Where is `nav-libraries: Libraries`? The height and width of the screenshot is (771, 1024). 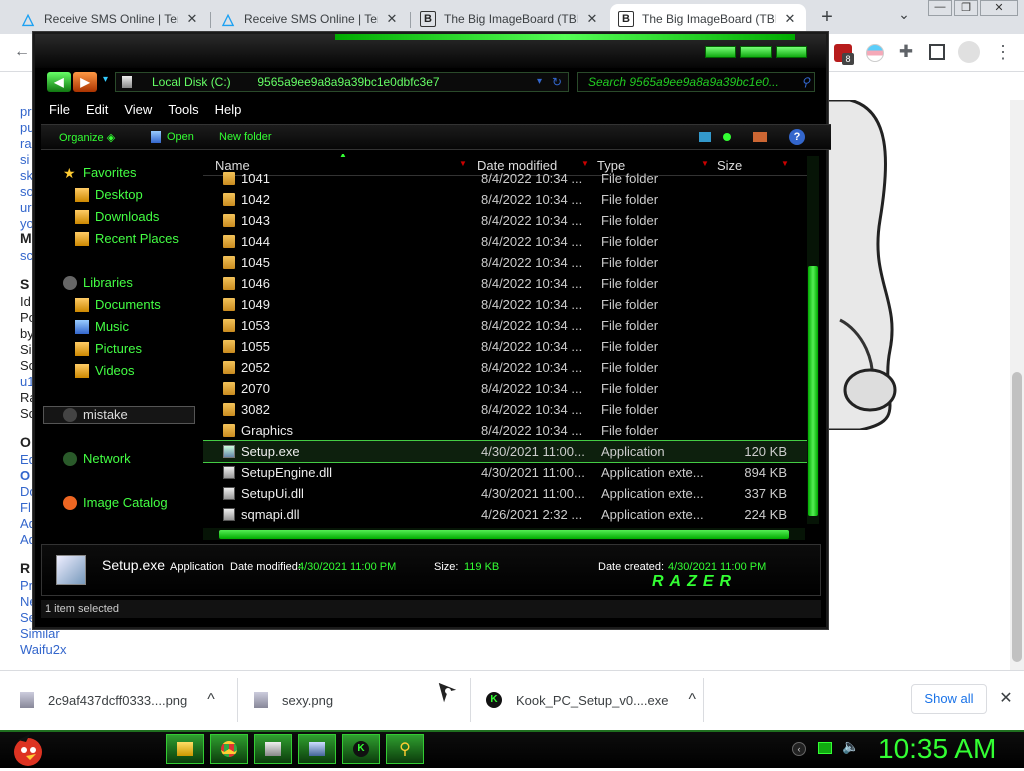
nav-libraries: Libraries is located at coordinates (98, 283).